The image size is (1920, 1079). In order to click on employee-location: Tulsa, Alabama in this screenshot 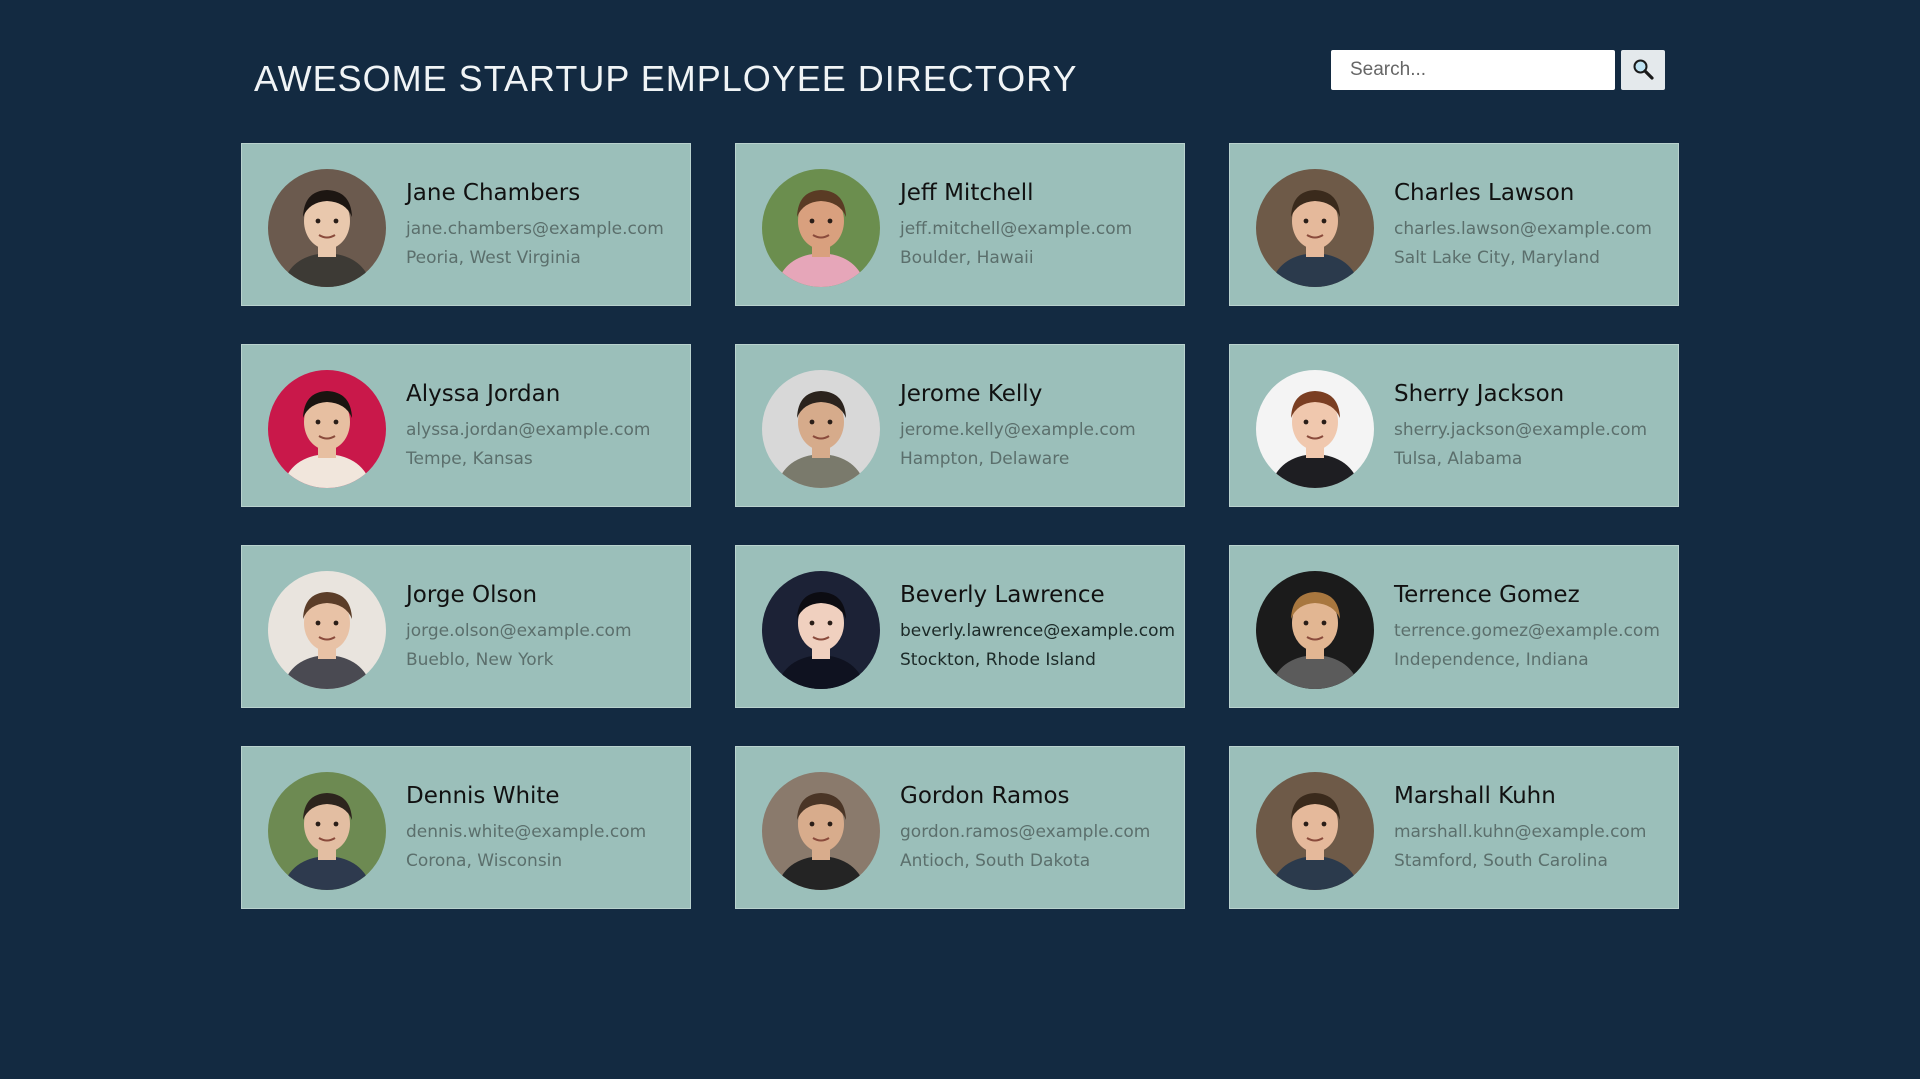, I will do `click(1458, 459)`.